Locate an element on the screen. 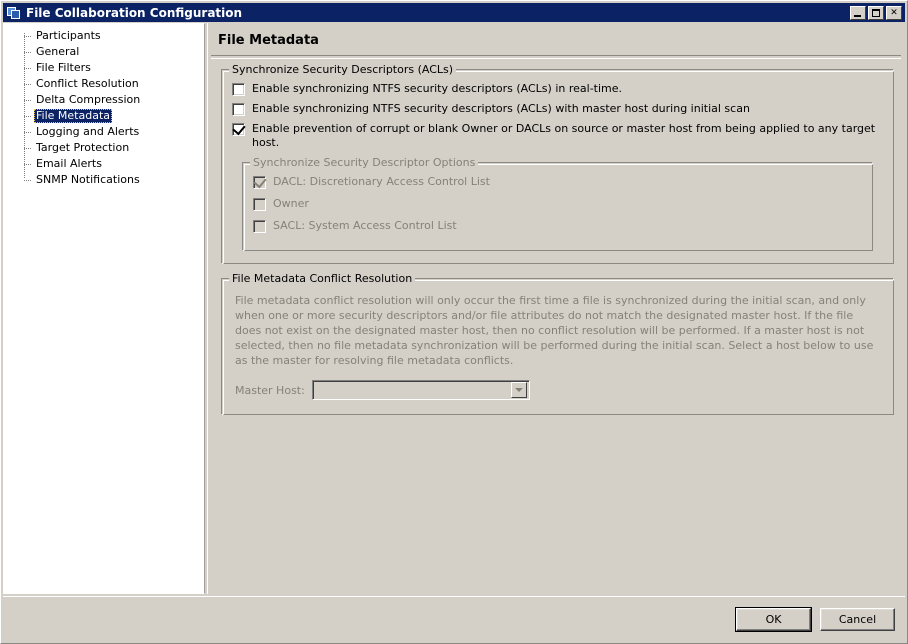 This screenshot has width=908, height=644. sidebar-item-file-filters: File Filters is located at coordinates (104, 68).